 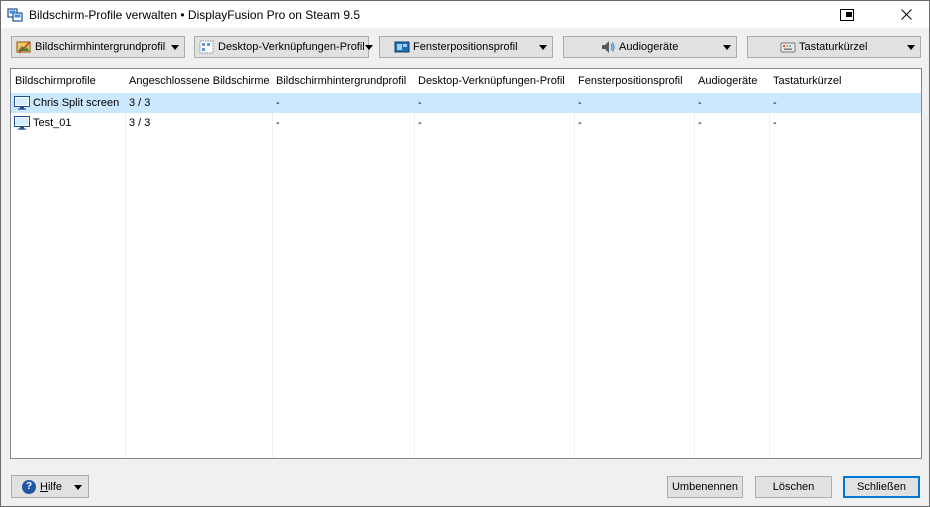 I want to click on delete-button: Löschen, so click(x=793, y=487).